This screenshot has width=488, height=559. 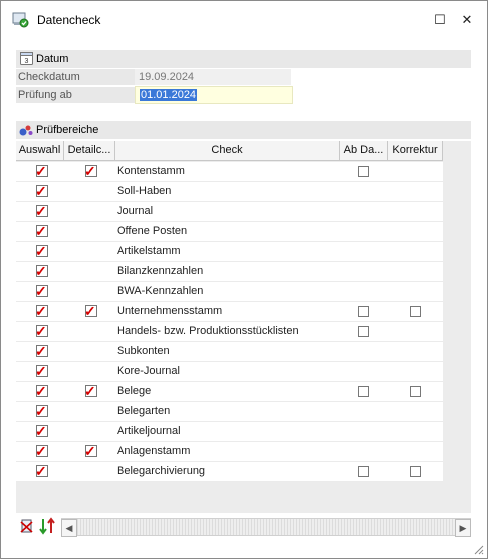 I want to click on maximize-button: ☐, so click(x=440, y=20).